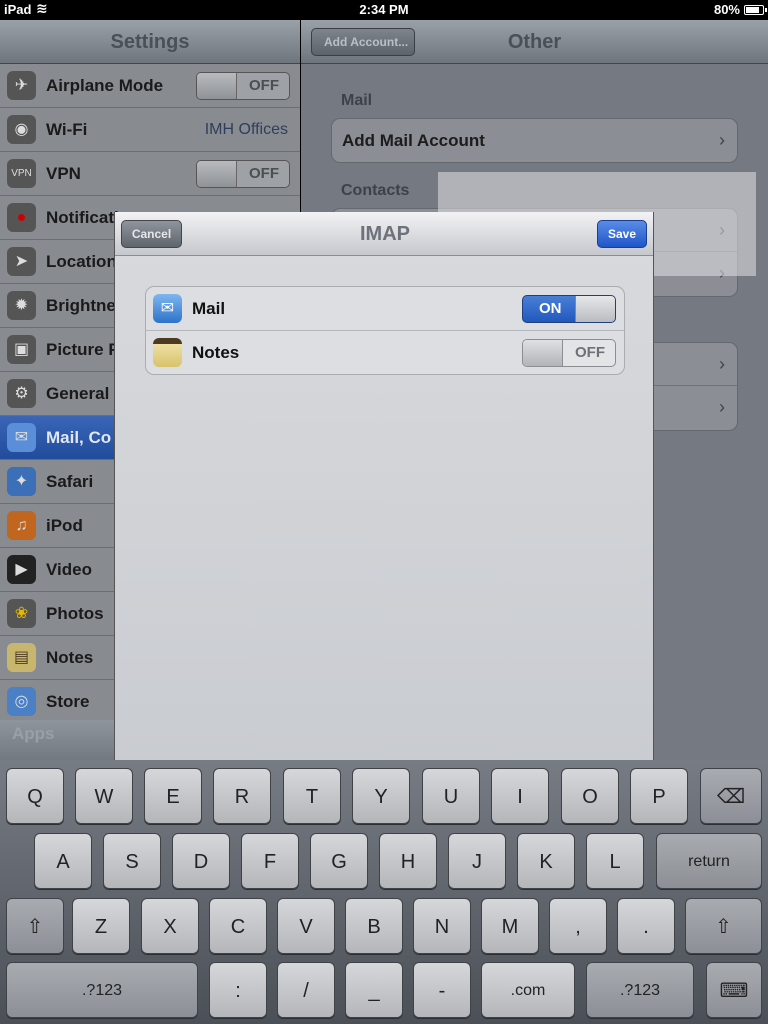 This screenshot has height=1024, width=768. I want to click on sidebar-item-label: General, so click(78, 393).